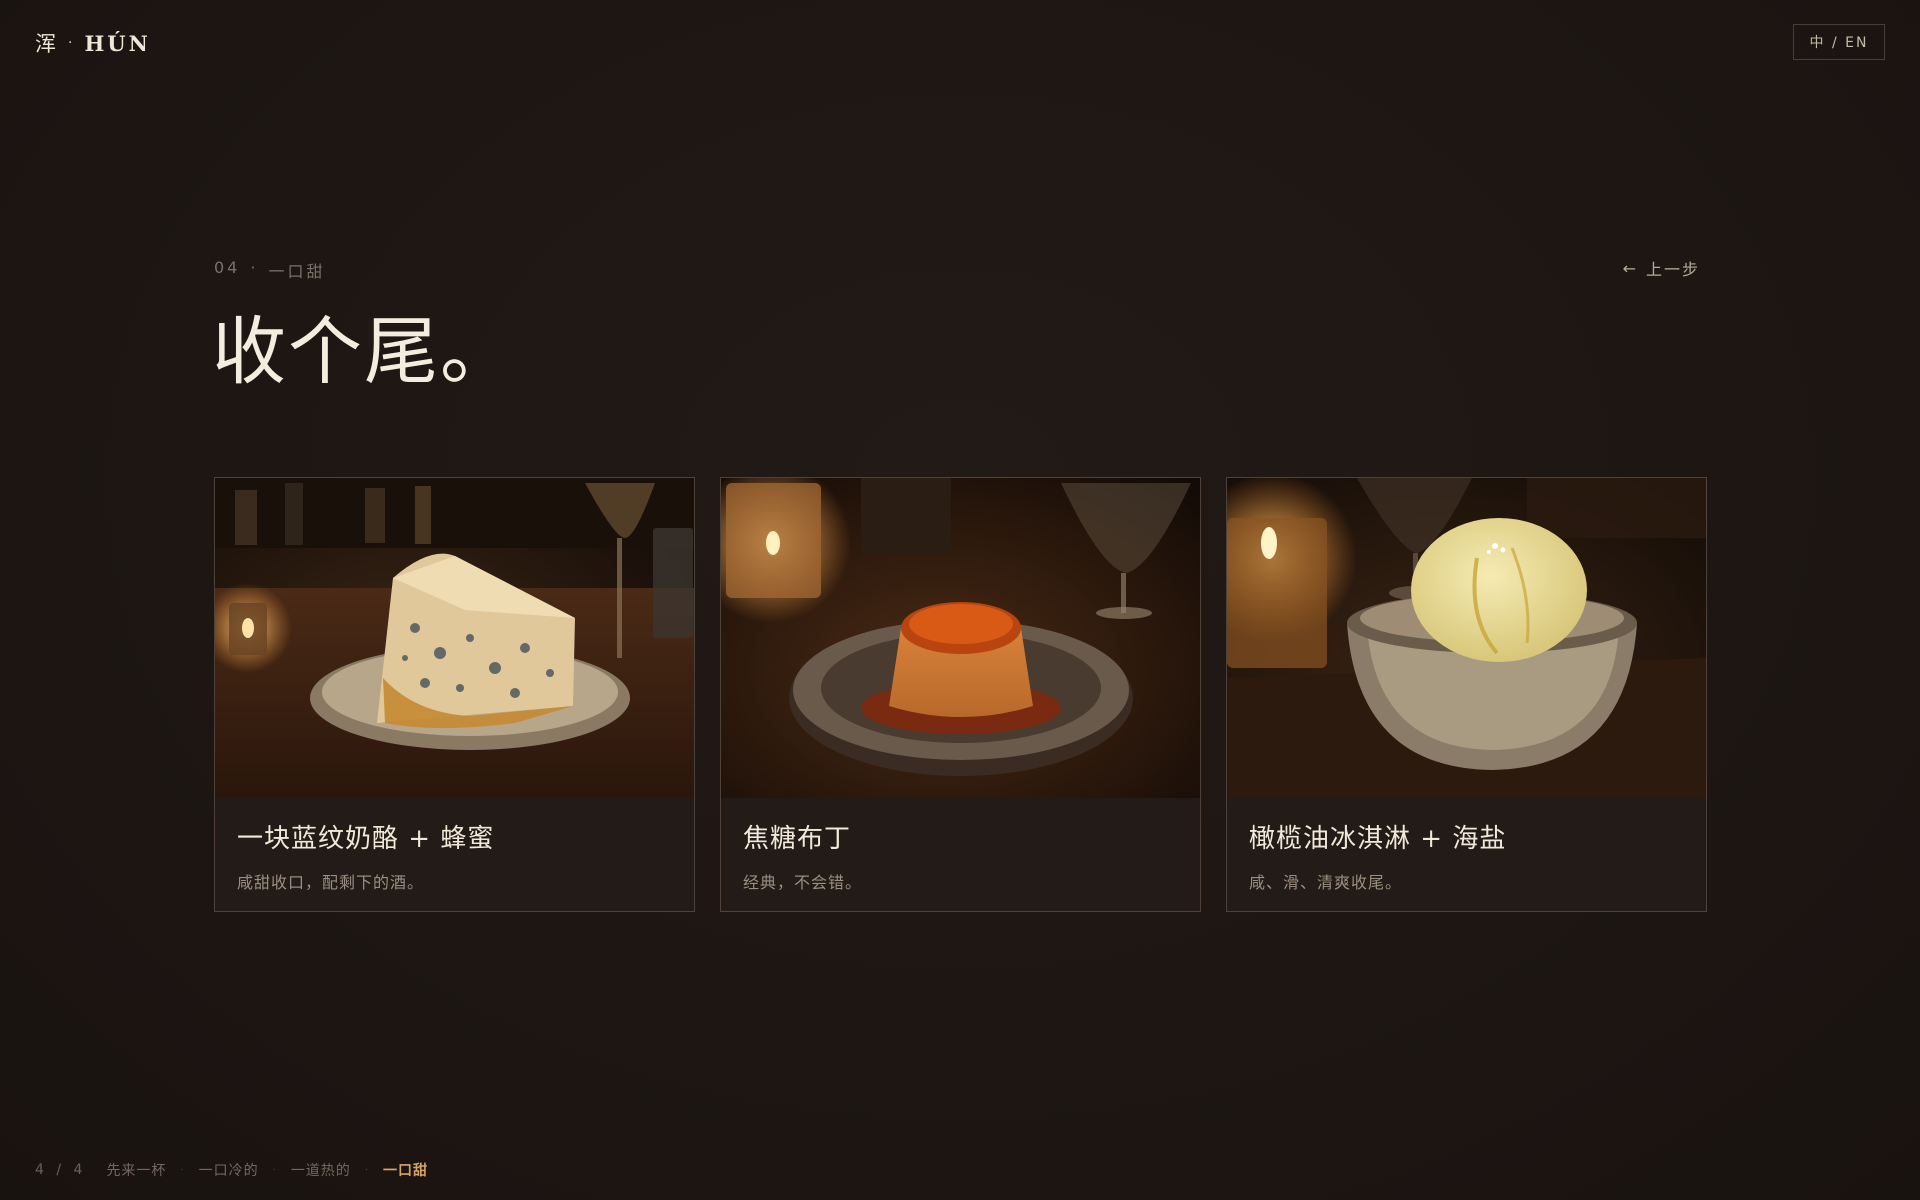 The height and width of the screenshot is (1200, 1920). I want to click on olive-oil-ice-cream-photo, so click(1466, 638).